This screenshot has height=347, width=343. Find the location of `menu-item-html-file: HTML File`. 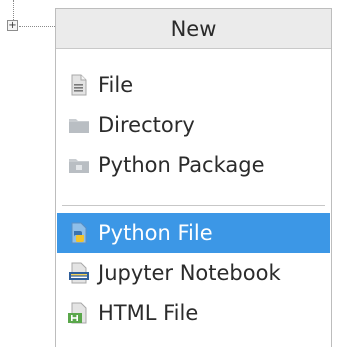

menu-item-html-file: HTML File is located at coordinates (193, 313).